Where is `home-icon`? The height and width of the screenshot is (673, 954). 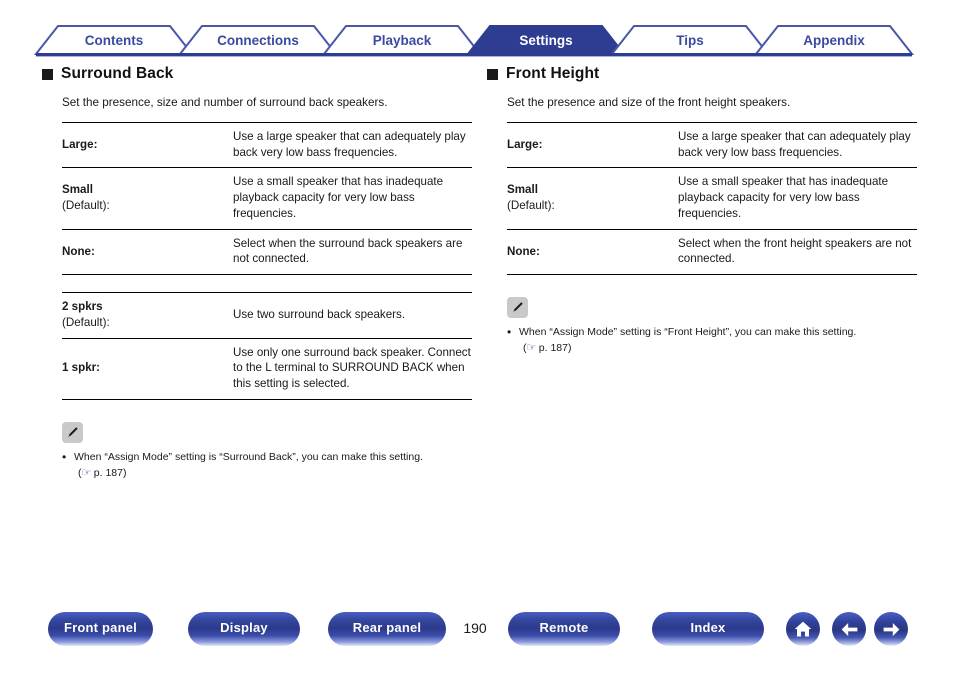 home-icon is located at coordinates (803, 629).